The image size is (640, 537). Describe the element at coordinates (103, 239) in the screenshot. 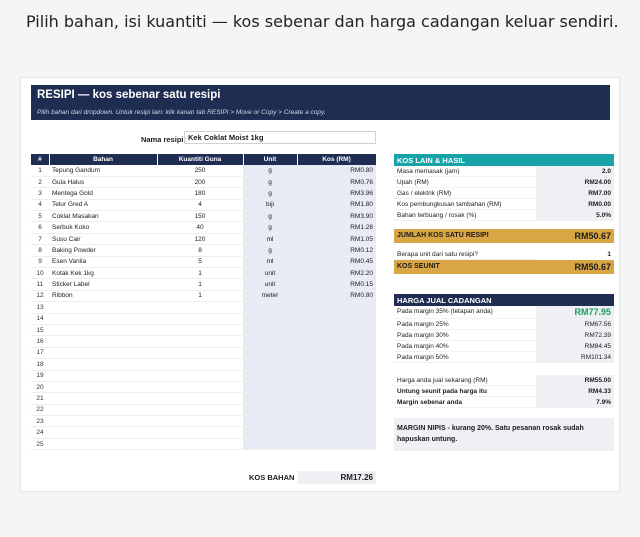

I see `bahan-cell: Susu Cair` at that location.